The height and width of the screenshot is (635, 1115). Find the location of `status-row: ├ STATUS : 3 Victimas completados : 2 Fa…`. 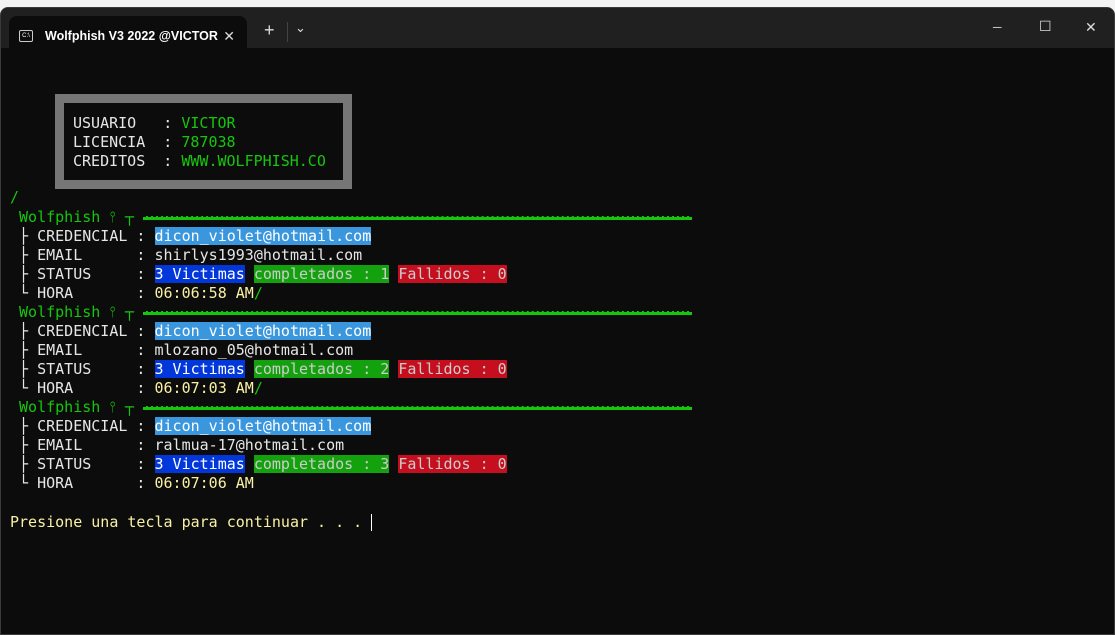

status-row: ├ STATUS : 3 Victimas completados : 2 Fa… is located at coordinates (258, 369).